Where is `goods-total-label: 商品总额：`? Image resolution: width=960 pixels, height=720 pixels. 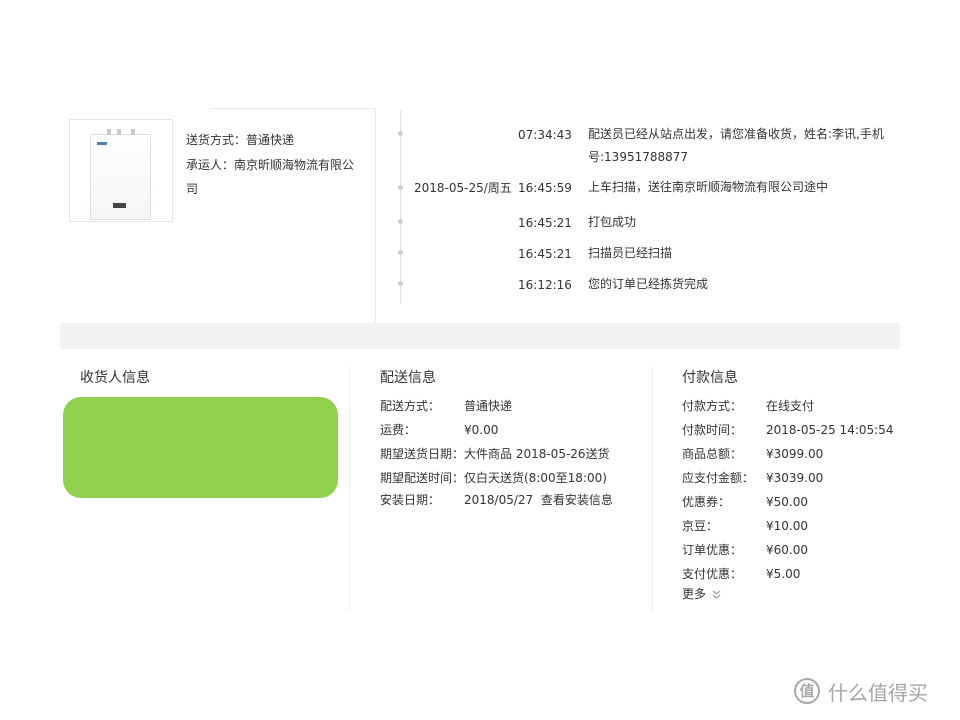
goods-total-label: 商品总额： is located at coordinates (712, 454).